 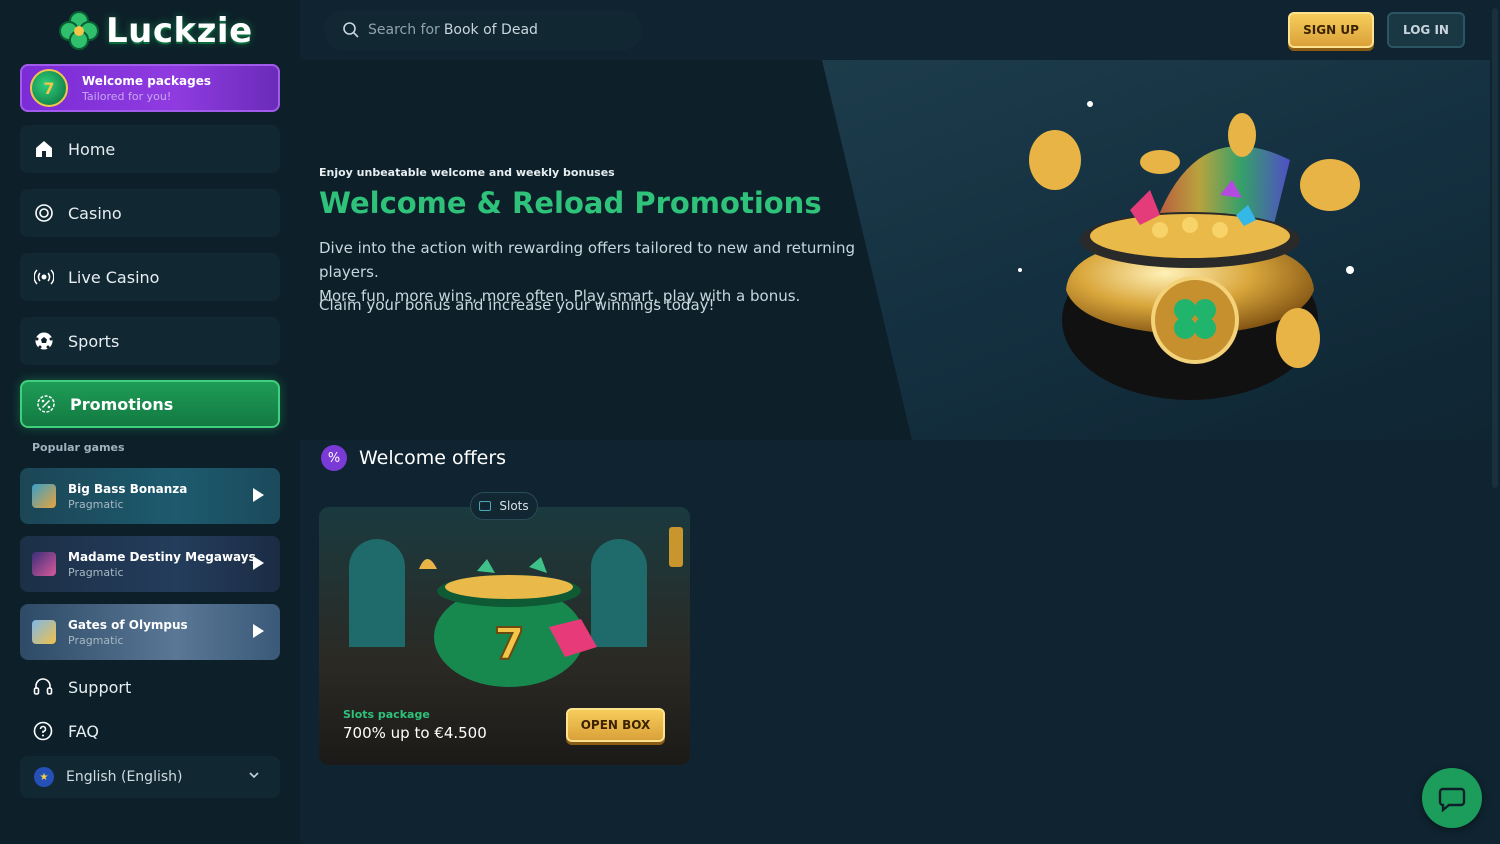 I want to click on sidebar-item-label: Sports, so click(x=94, y=341).